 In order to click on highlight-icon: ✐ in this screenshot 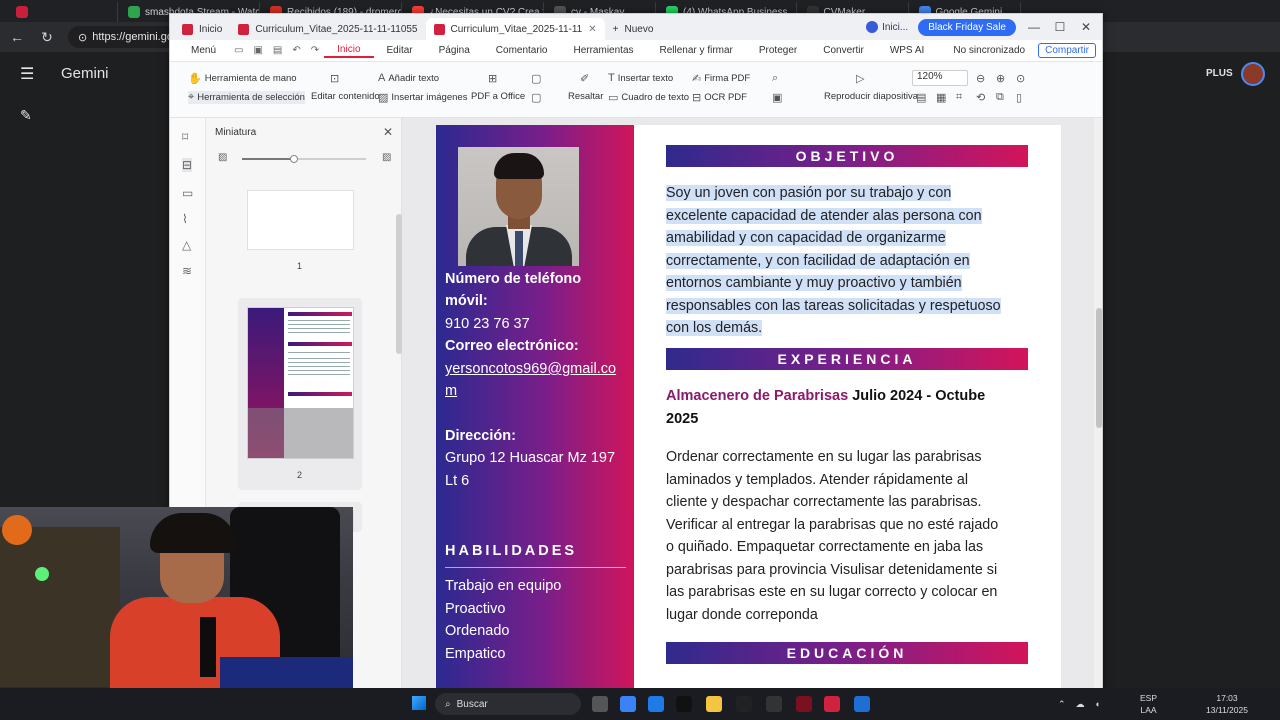, I will do `click(584, 78)`.